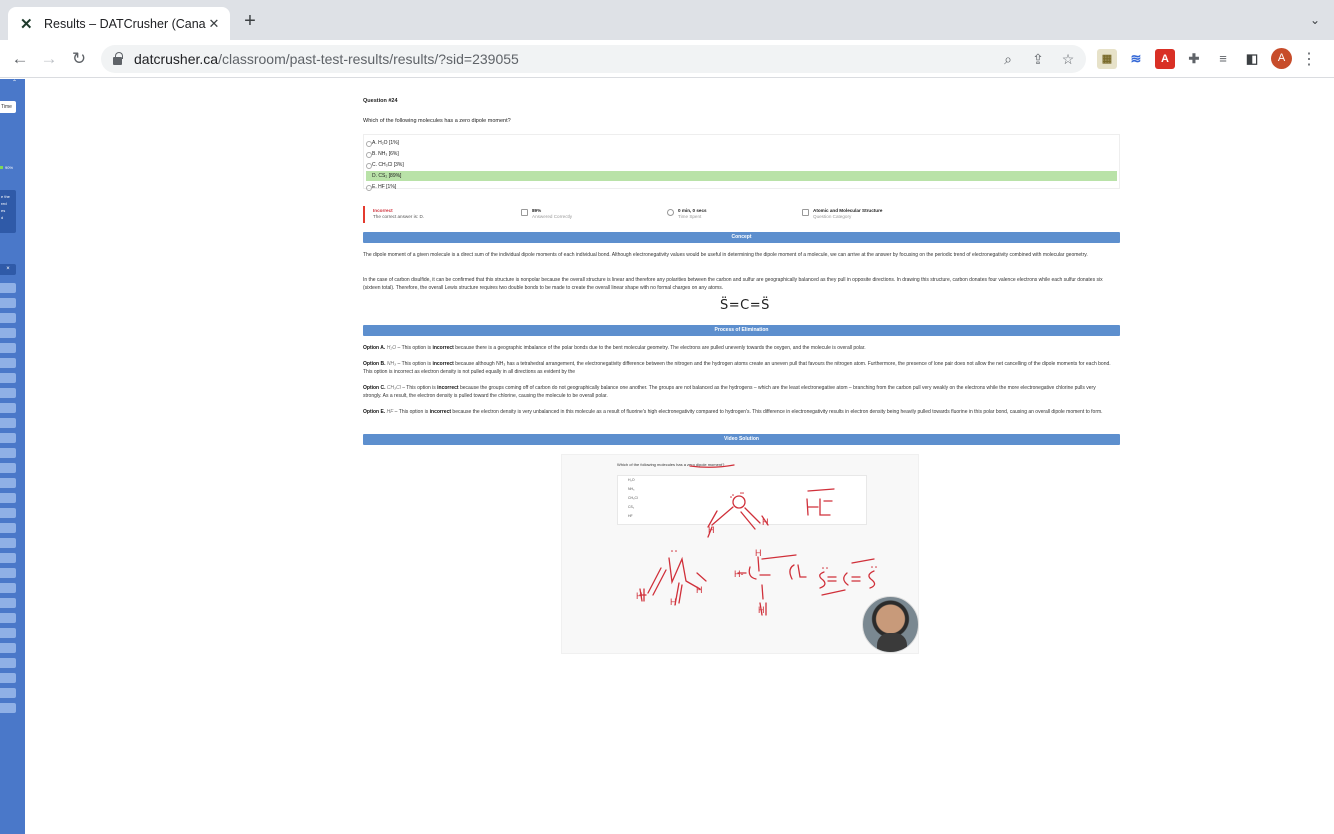  What do you see at coordinates (1309, 59) in the screenshot?
I see `browser-menu-icon: ⋮` at bounding box center [1309, 59].